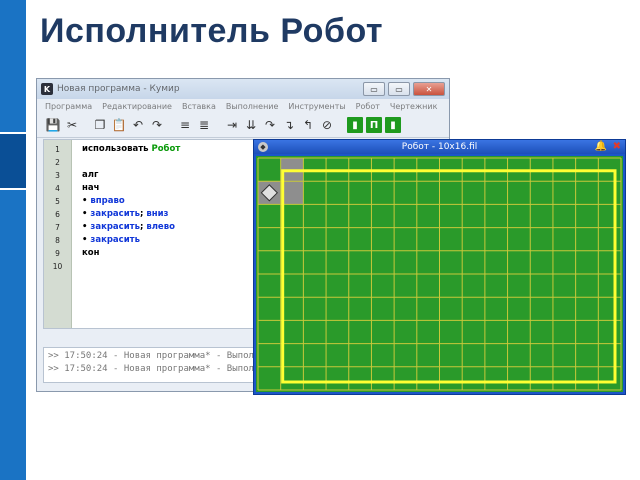 The height and width of the screenshot is (480, 640). Describe the element at coordinates (212, 31) in the screenshot. I see `slide-title: Исполнитель Робот` at that location.